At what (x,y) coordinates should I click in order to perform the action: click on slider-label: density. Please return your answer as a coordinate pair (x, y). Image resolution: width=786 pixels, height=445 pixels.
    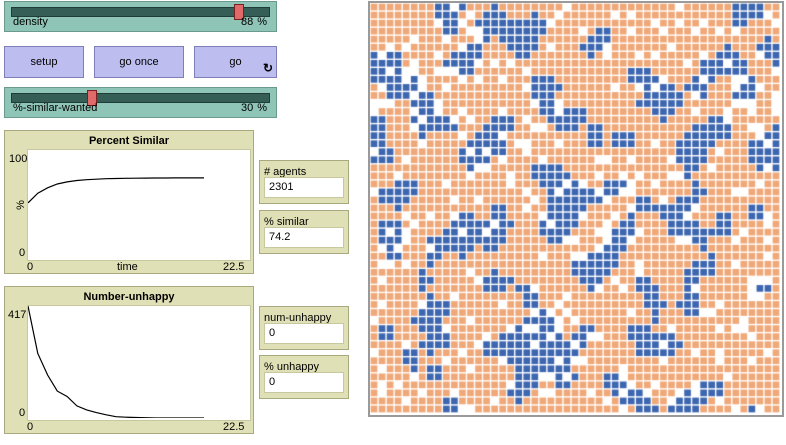
    Looking at the image, I should click on (30, 22).